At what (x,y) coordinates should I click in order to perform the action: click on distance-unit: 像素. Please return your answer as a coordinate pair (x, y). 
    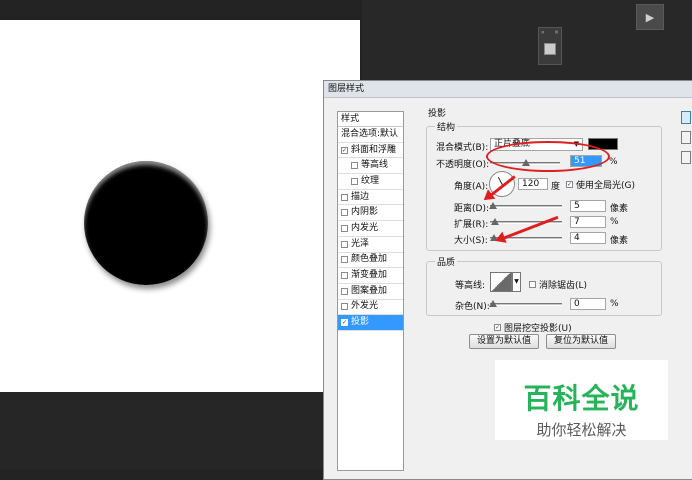
    Looking at the image, I should click on (619, 209).